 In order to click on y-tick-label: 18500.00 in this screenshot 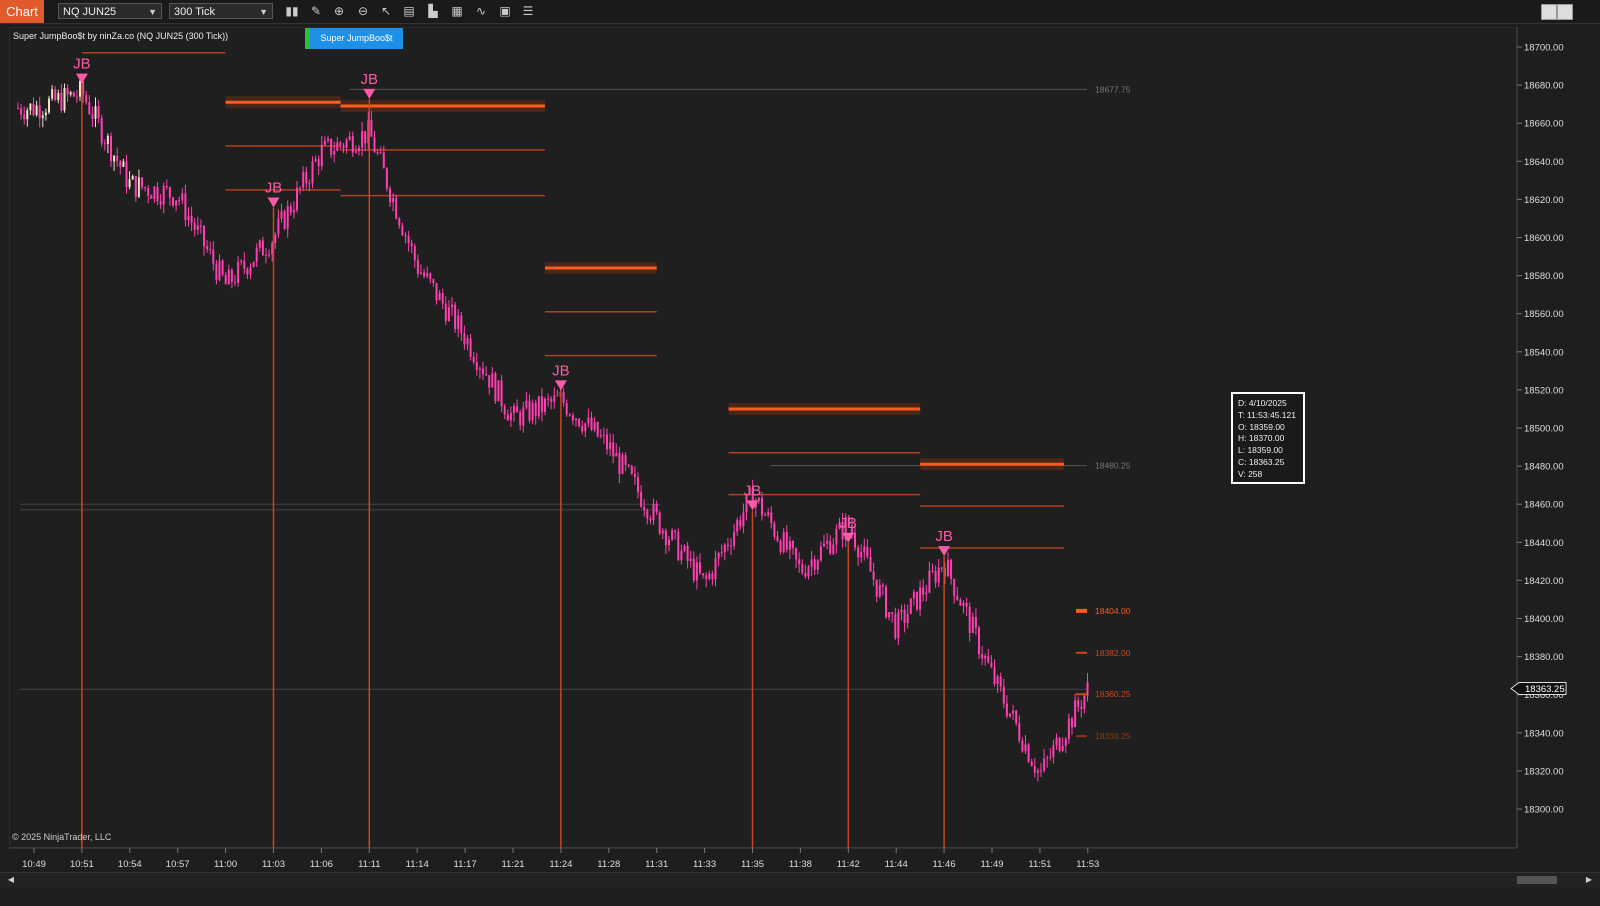, I will do `click(1544, 429)`.